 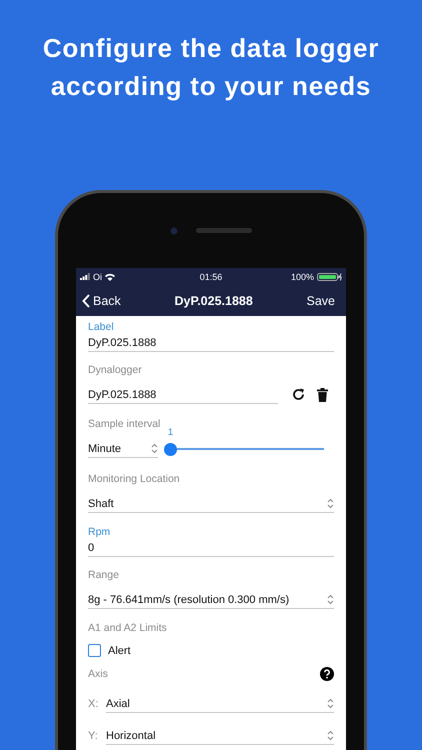 I want to click on trash-icon, so click(x=322, y=395).